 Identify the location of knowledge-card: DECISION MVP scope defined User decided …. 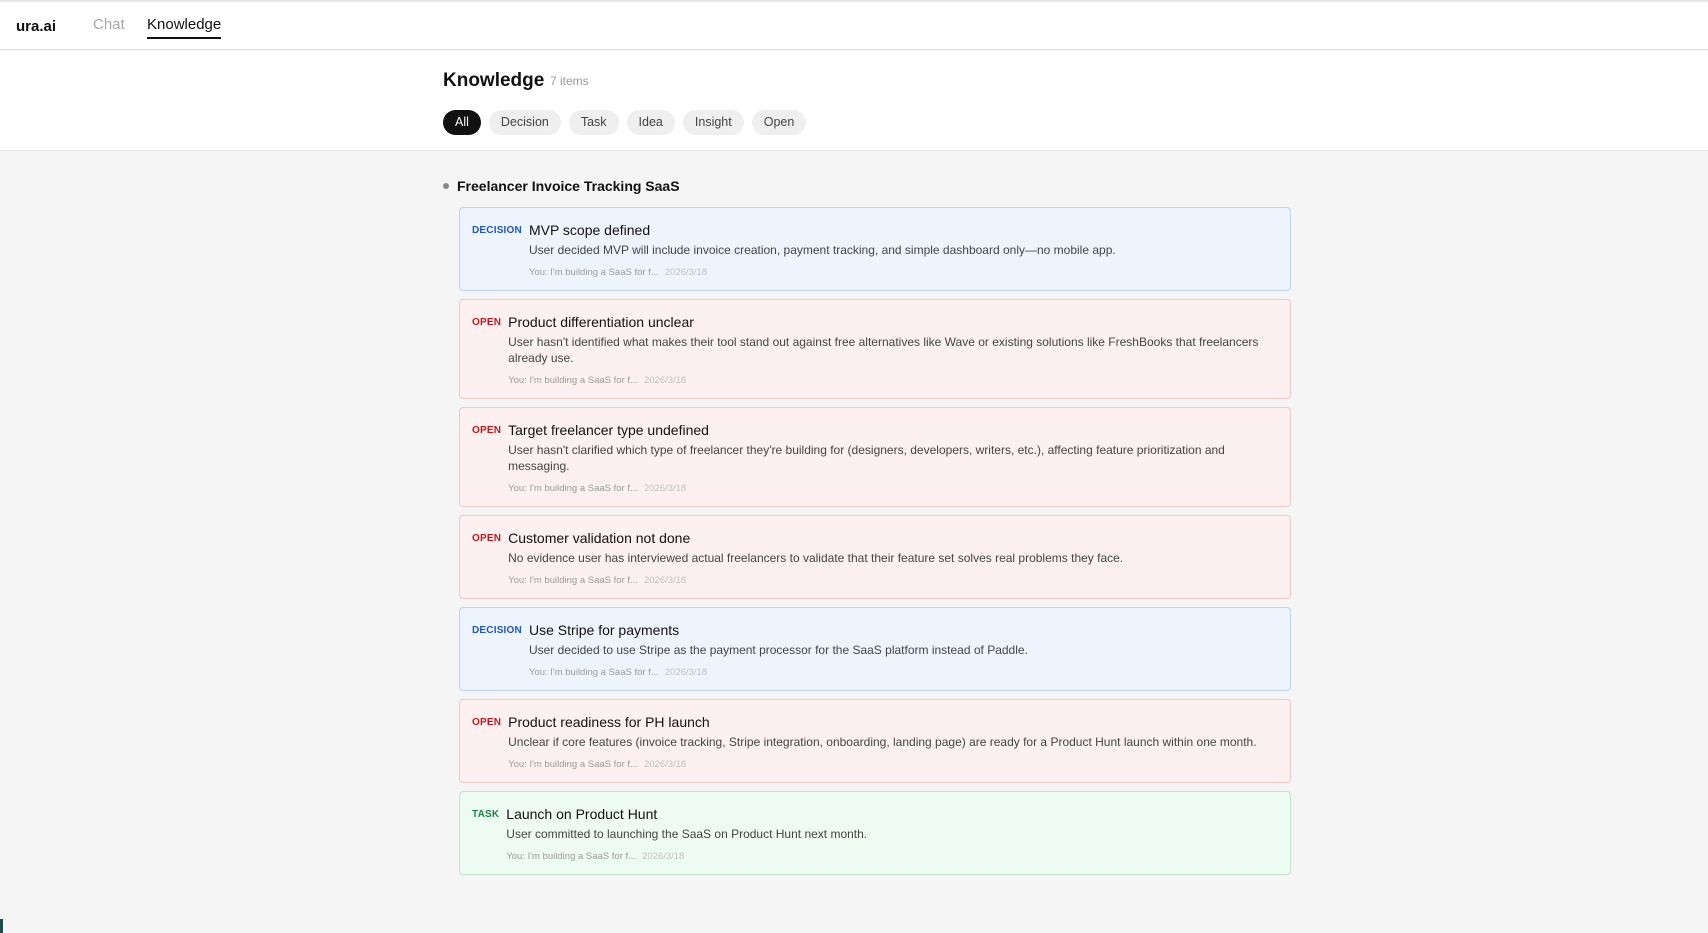
(875, 249).